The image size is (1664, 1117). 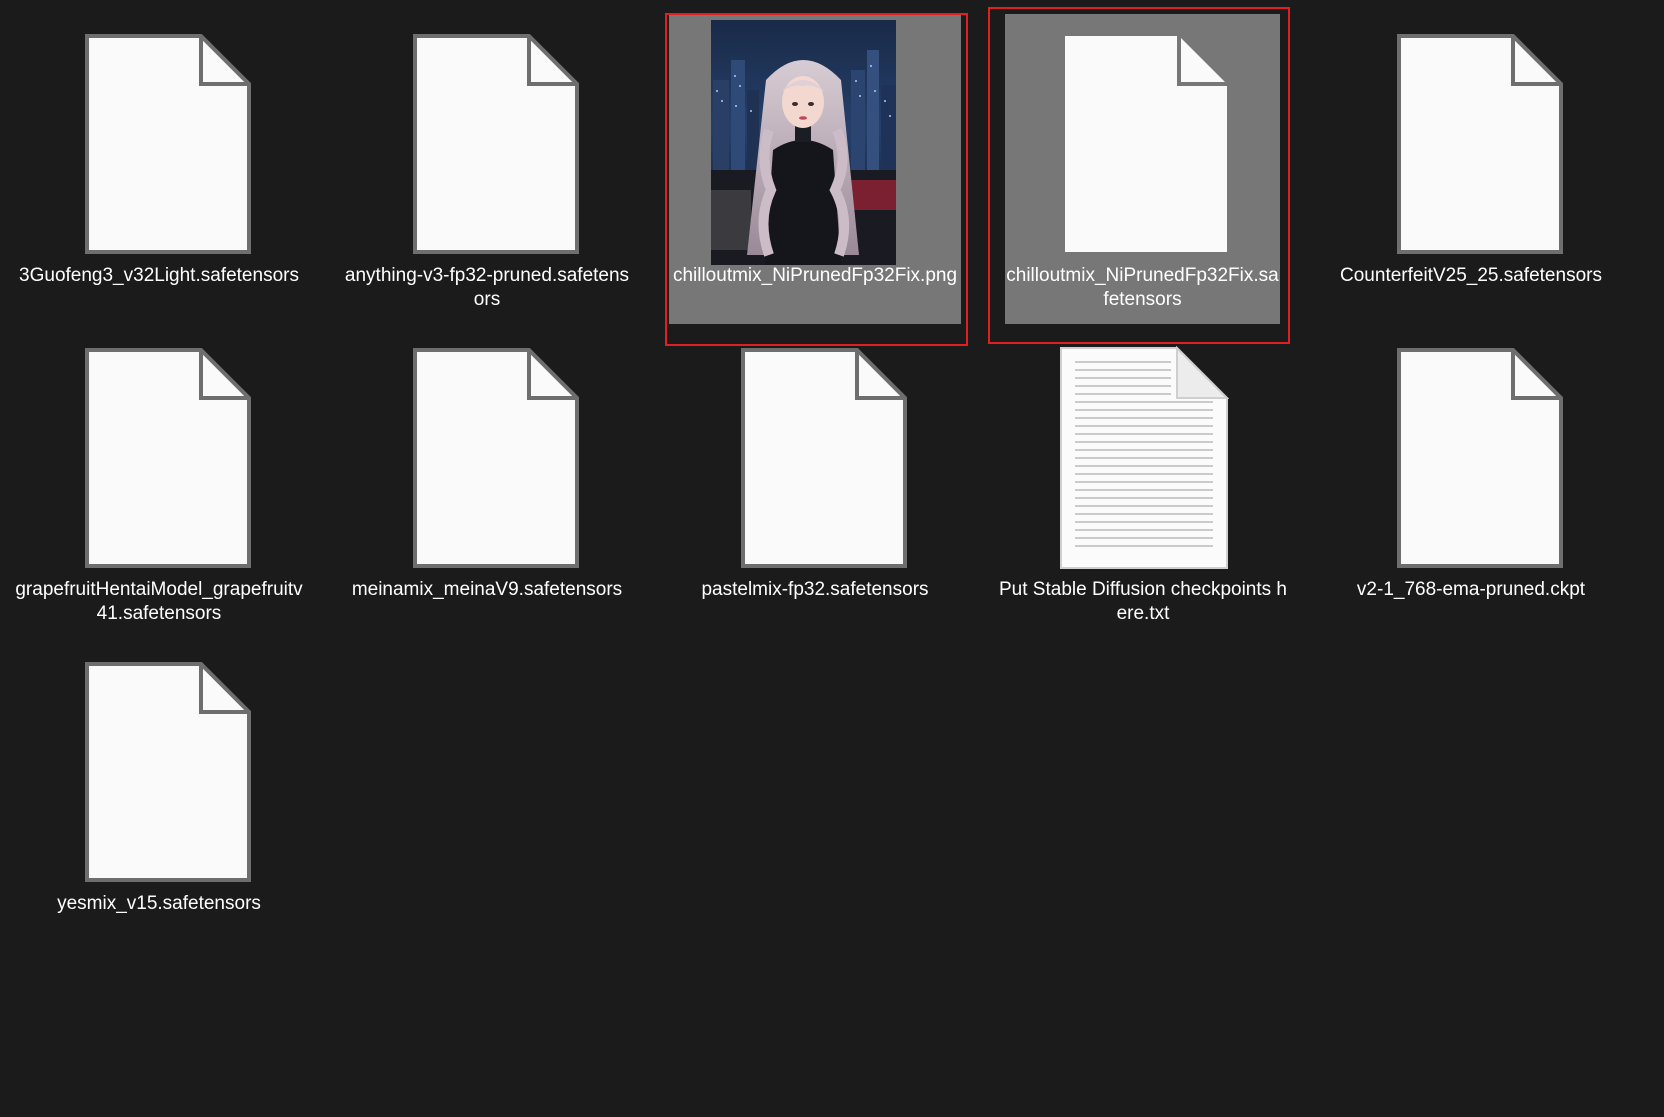 I want to click on file-name: chilloutmix_NiPrunedFp32Fix.safetensors, so click(x=1142, y=287).